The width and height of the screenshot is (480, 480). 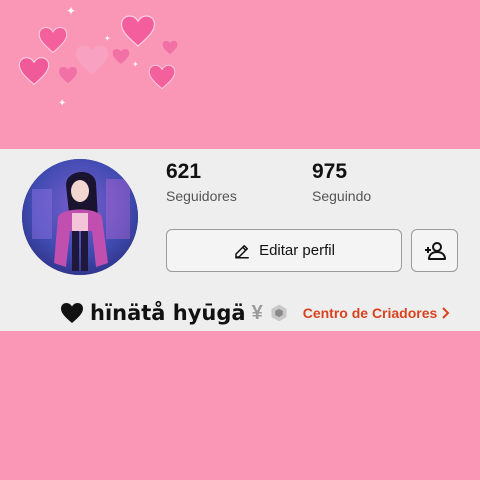 I want to click on edit-profile-button: Editar perfil, so click(x=284, y=250).